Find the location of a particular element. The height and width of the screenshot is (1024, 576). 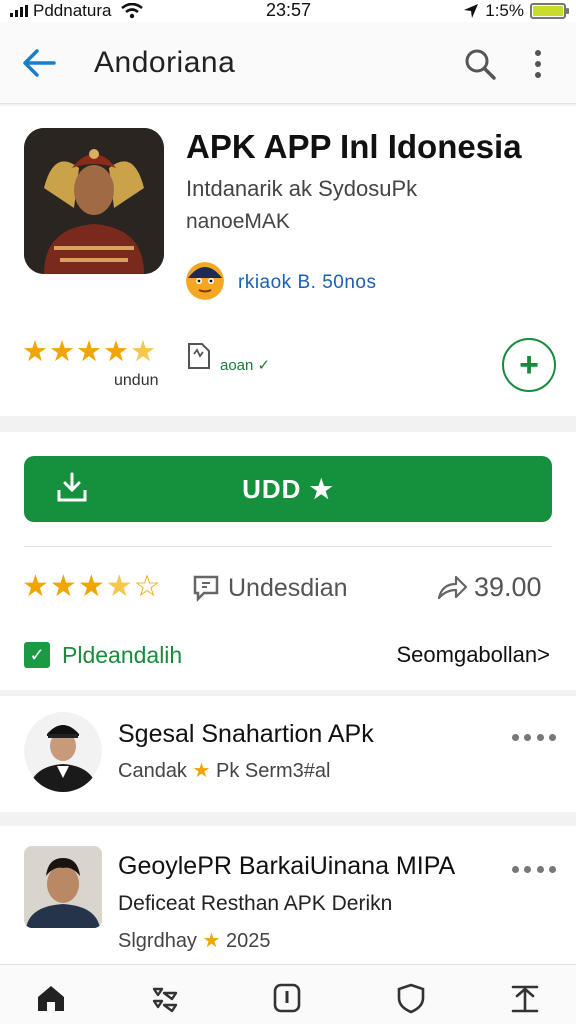

developer-name: rkiaok B. 50nos is located at coordinates (307, 283).